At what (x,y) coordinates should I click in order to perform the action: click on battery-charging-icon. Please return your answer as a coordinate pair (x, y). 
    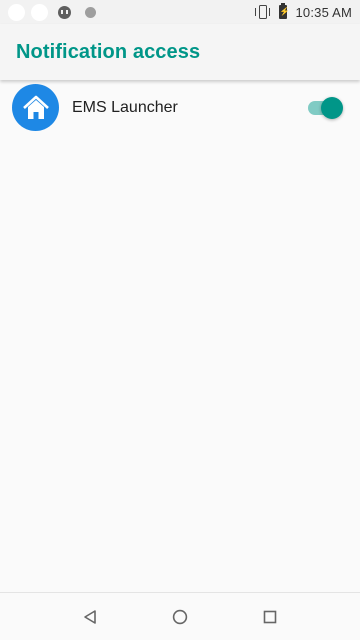
    Looking at the image, I should click on (283, 11).